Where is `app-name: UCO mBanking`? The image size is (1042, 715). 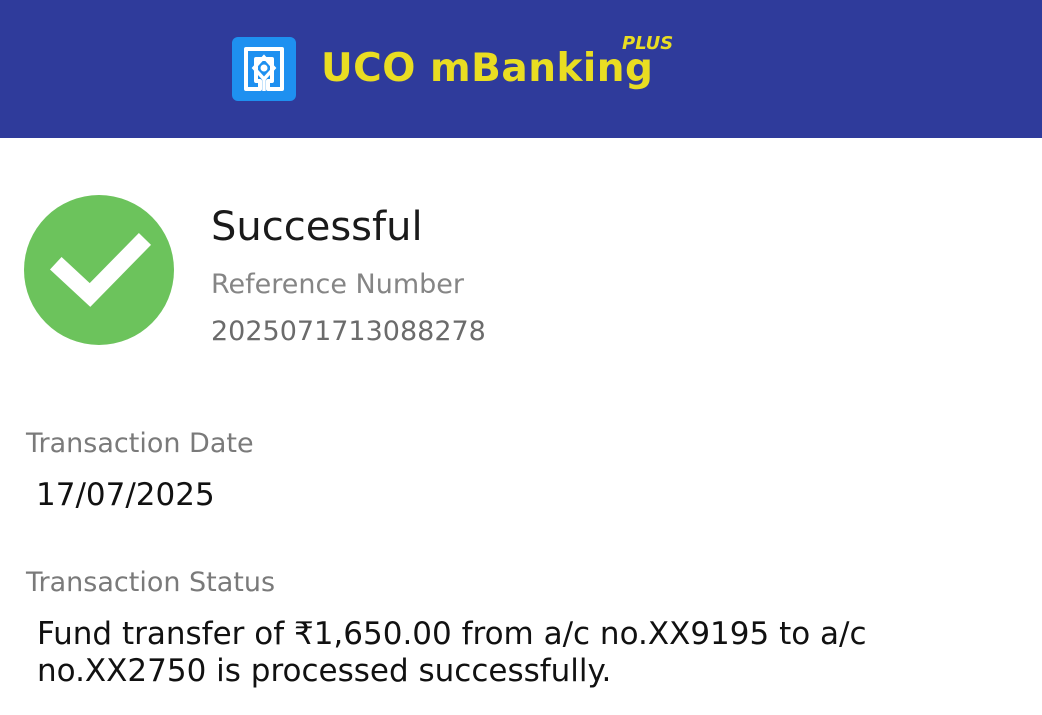
app-name: UCO mBanking is located at coordinates (487, 68).